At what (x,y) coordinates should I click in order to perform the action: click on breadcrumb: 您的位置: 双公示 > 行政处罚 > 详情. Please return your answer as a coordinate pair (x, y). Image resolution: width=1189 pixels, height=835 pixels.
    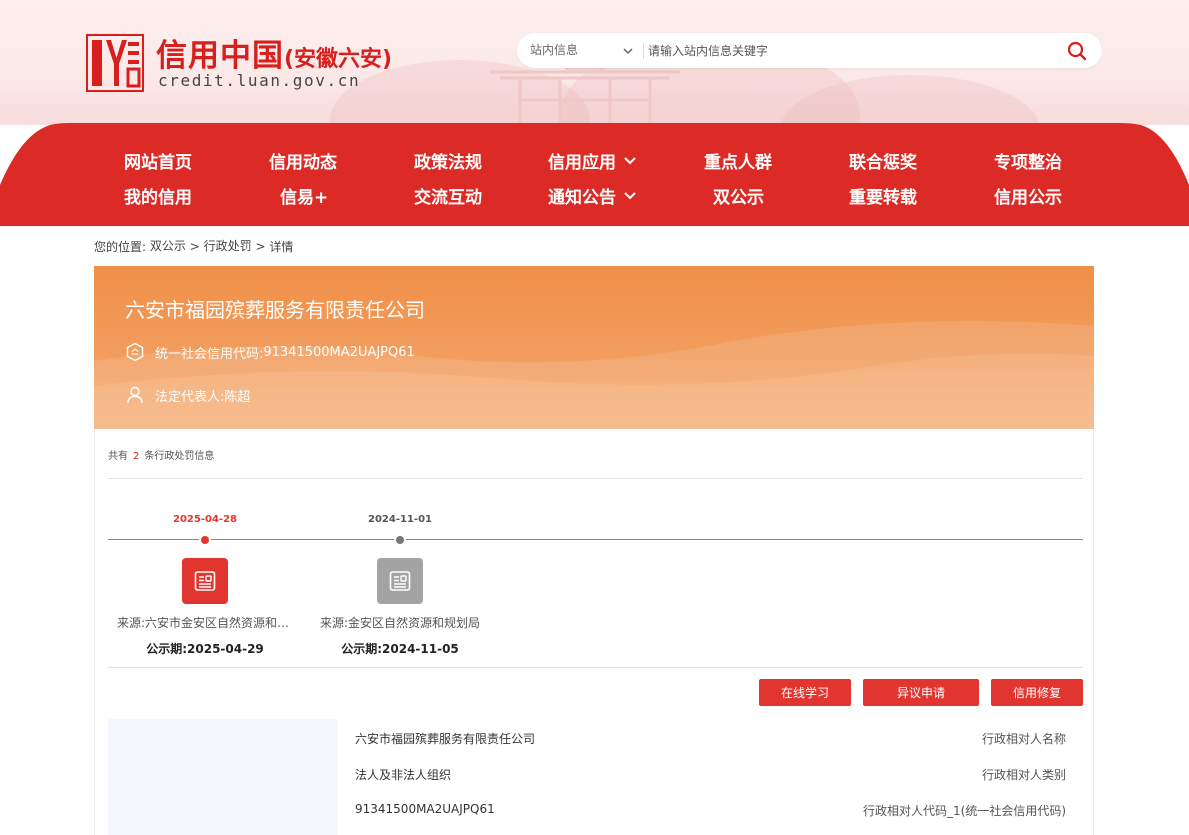
    Looking at the image, I should click on (193, 246).